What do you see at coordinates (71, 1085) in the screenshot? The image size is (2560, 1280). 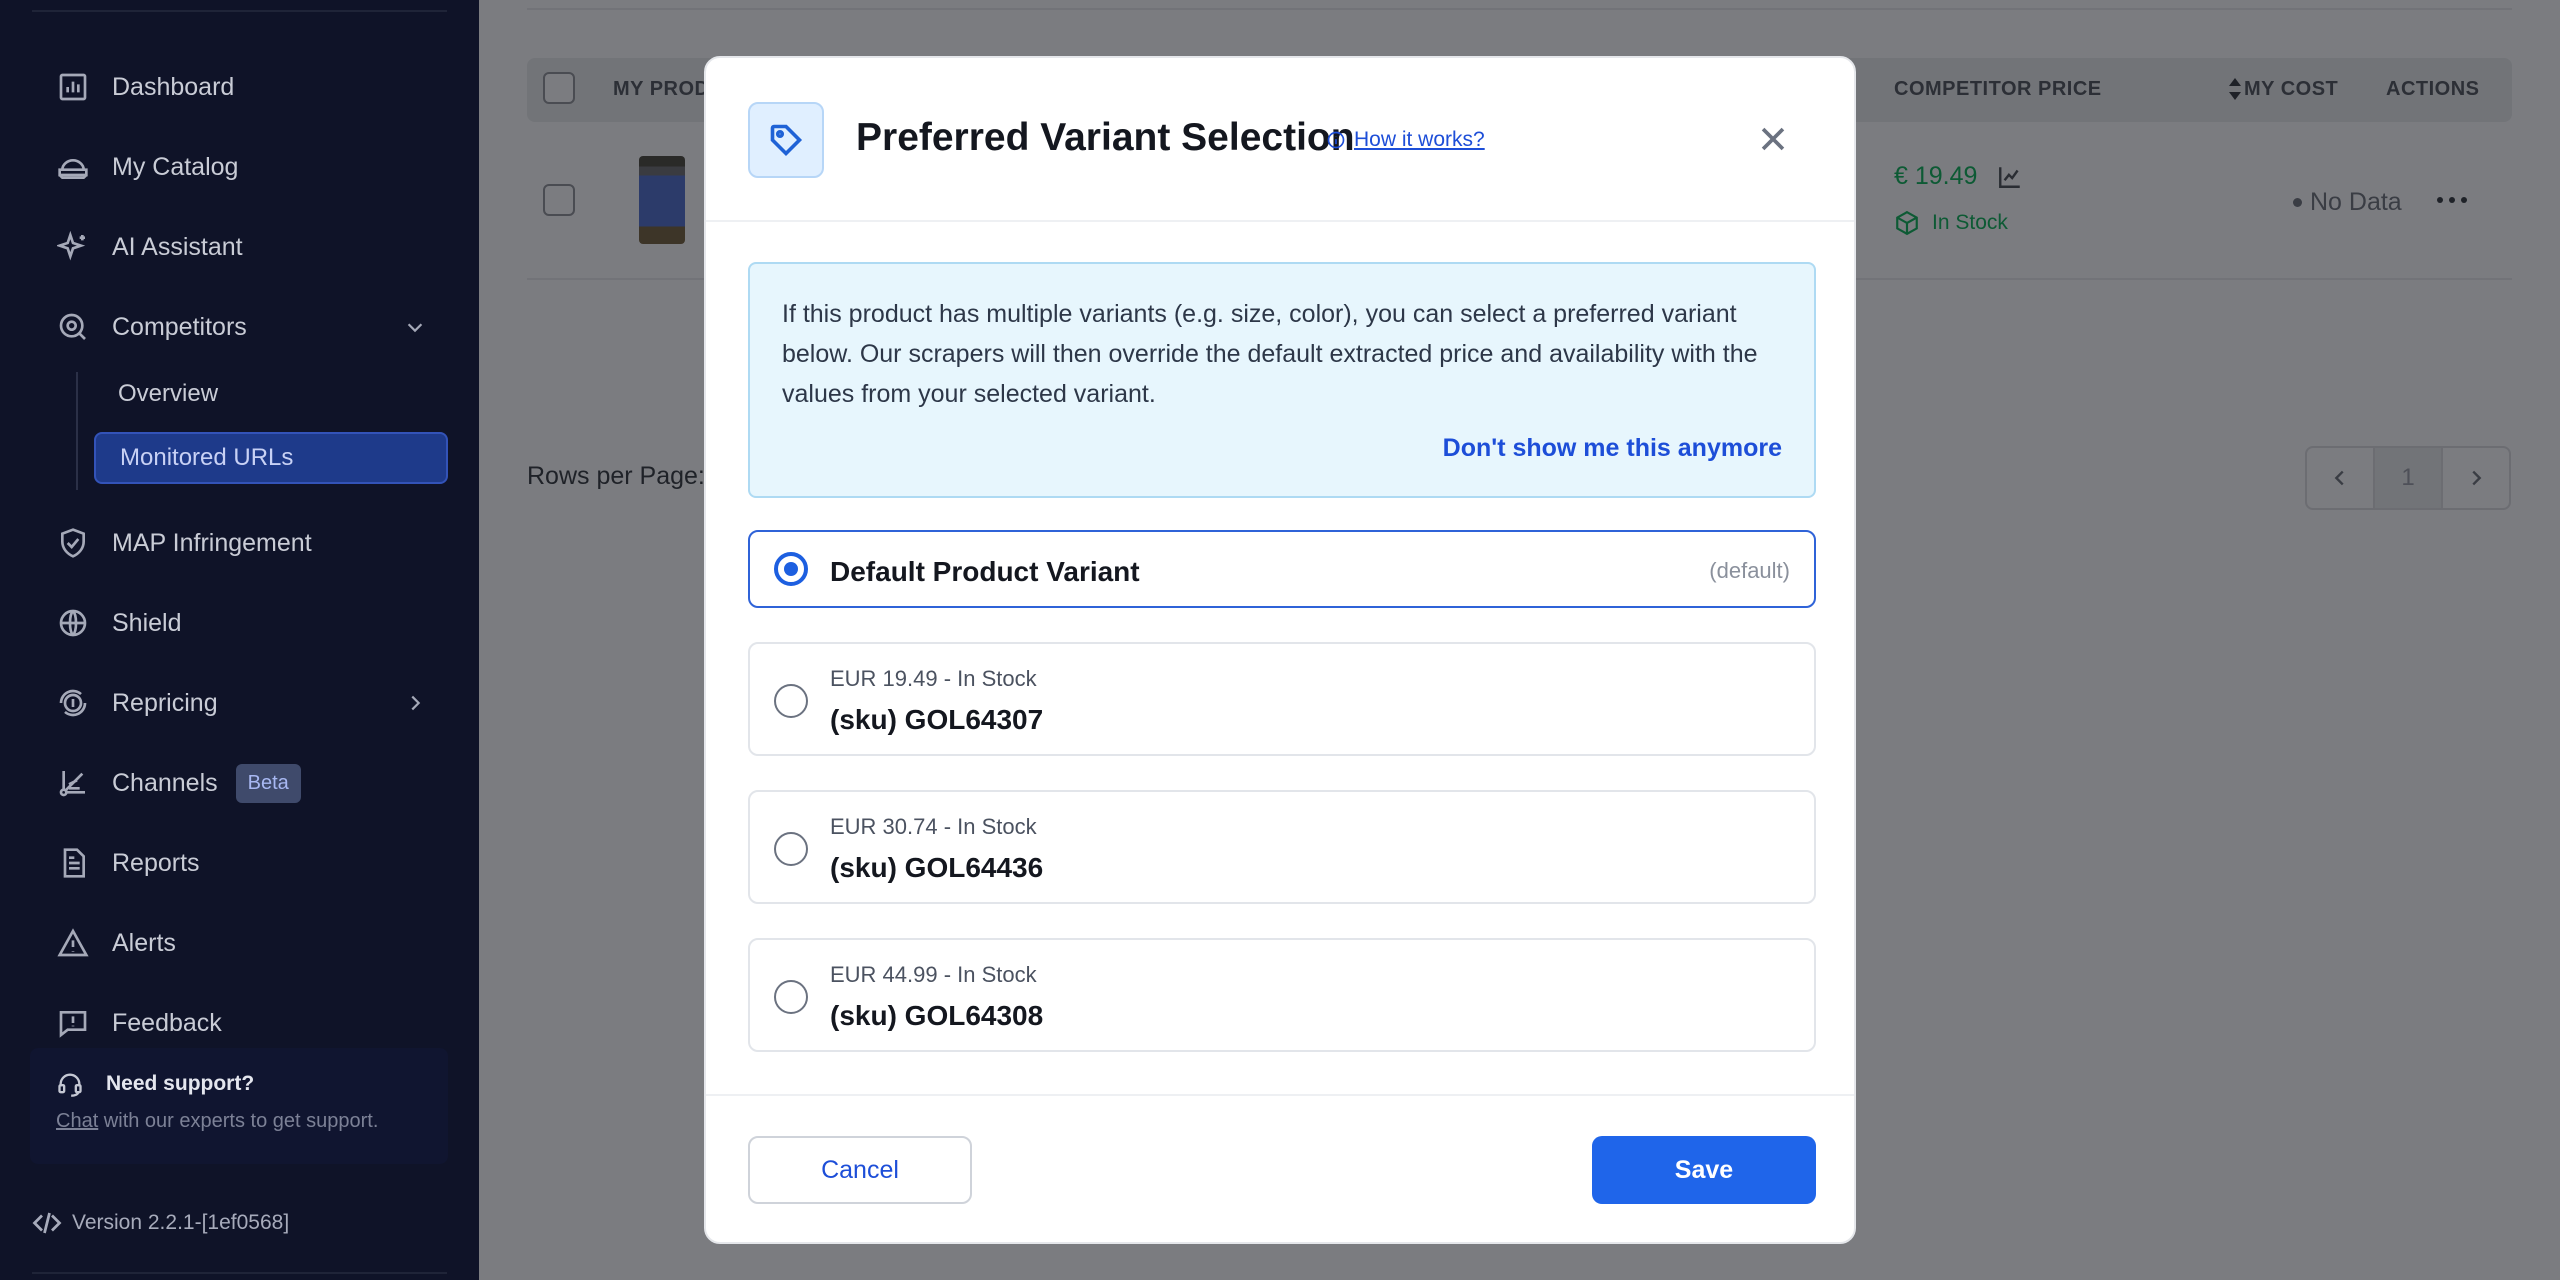 I see `headset-icon` at bounding box center [71, 1085].